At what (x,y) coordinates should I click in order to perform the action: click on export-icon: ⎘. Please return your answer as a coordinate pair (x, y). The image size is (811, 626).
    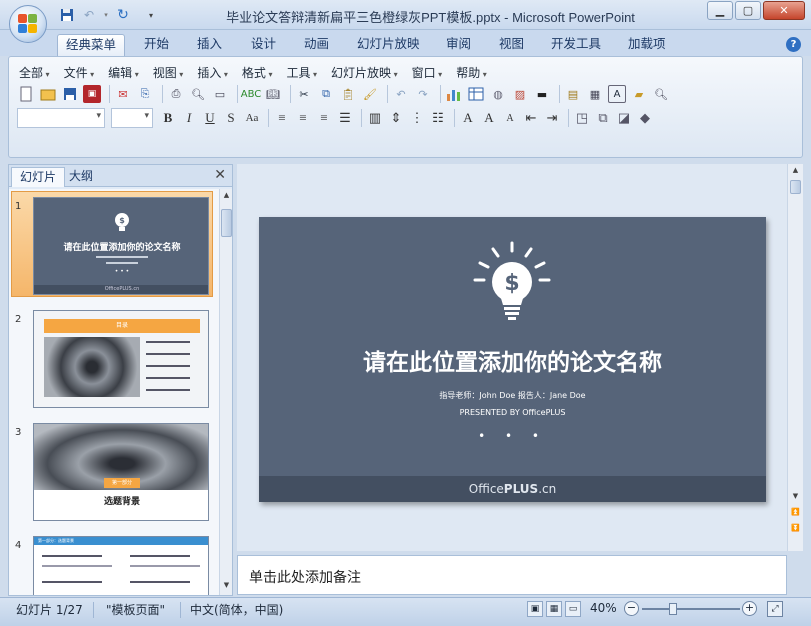
    Looking at the image, I should click on (145, 94).